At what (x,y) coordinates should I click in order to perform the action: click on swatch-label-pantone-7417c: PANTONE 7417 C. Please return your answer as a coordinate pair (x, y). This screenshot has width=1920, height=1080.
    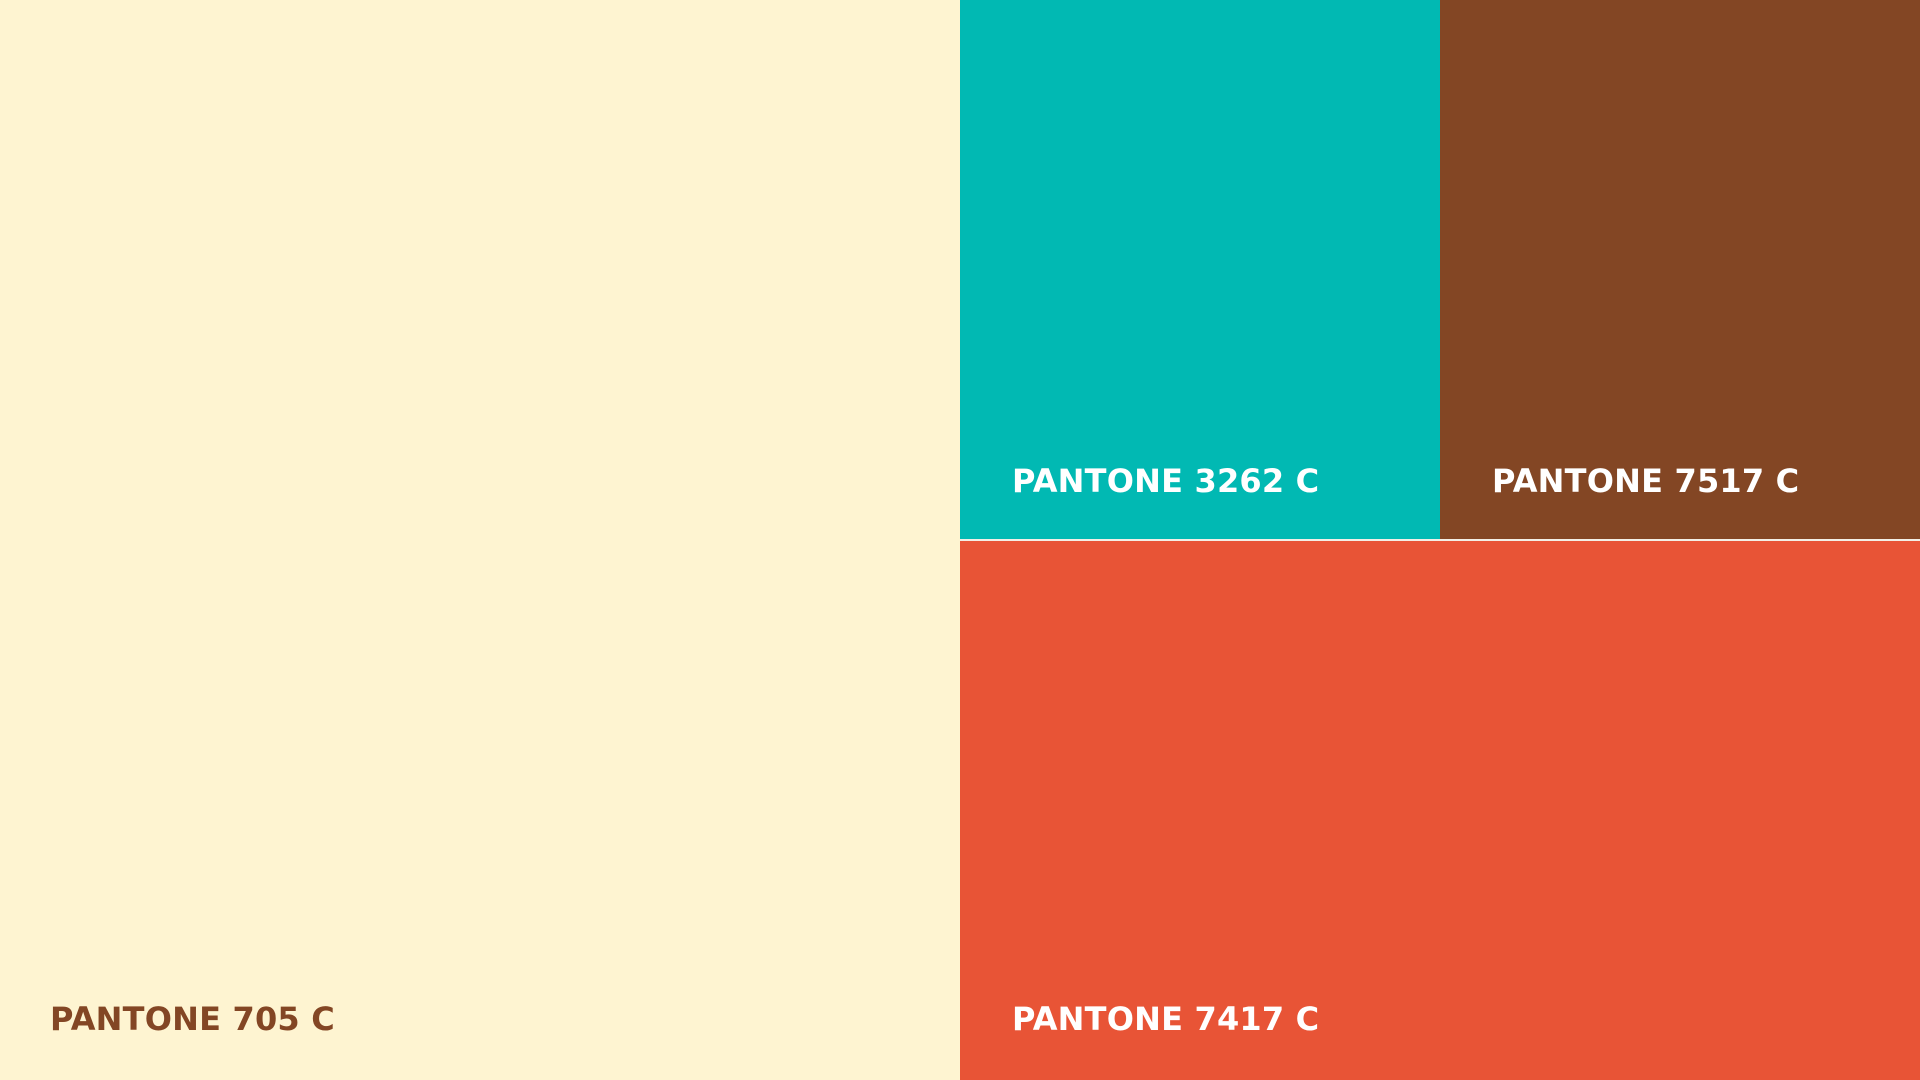
    Looking at the image, I should click on (1166, 1019).